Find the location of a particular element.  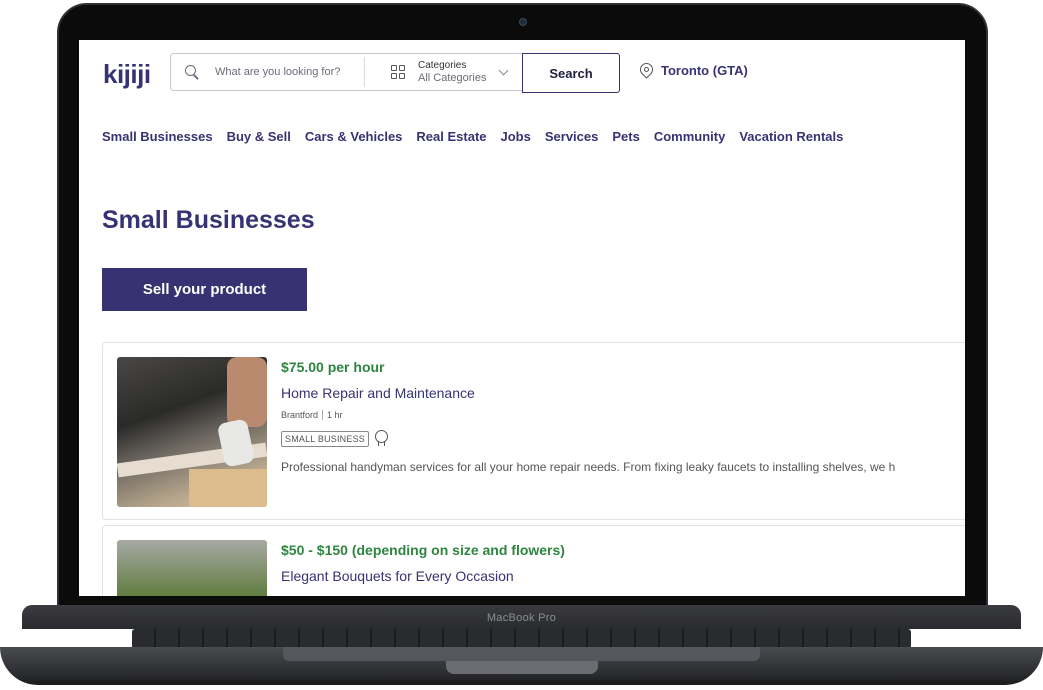

nav-item-vacation-rentals: Vacation Rentals is located at coordinates (791, 136).